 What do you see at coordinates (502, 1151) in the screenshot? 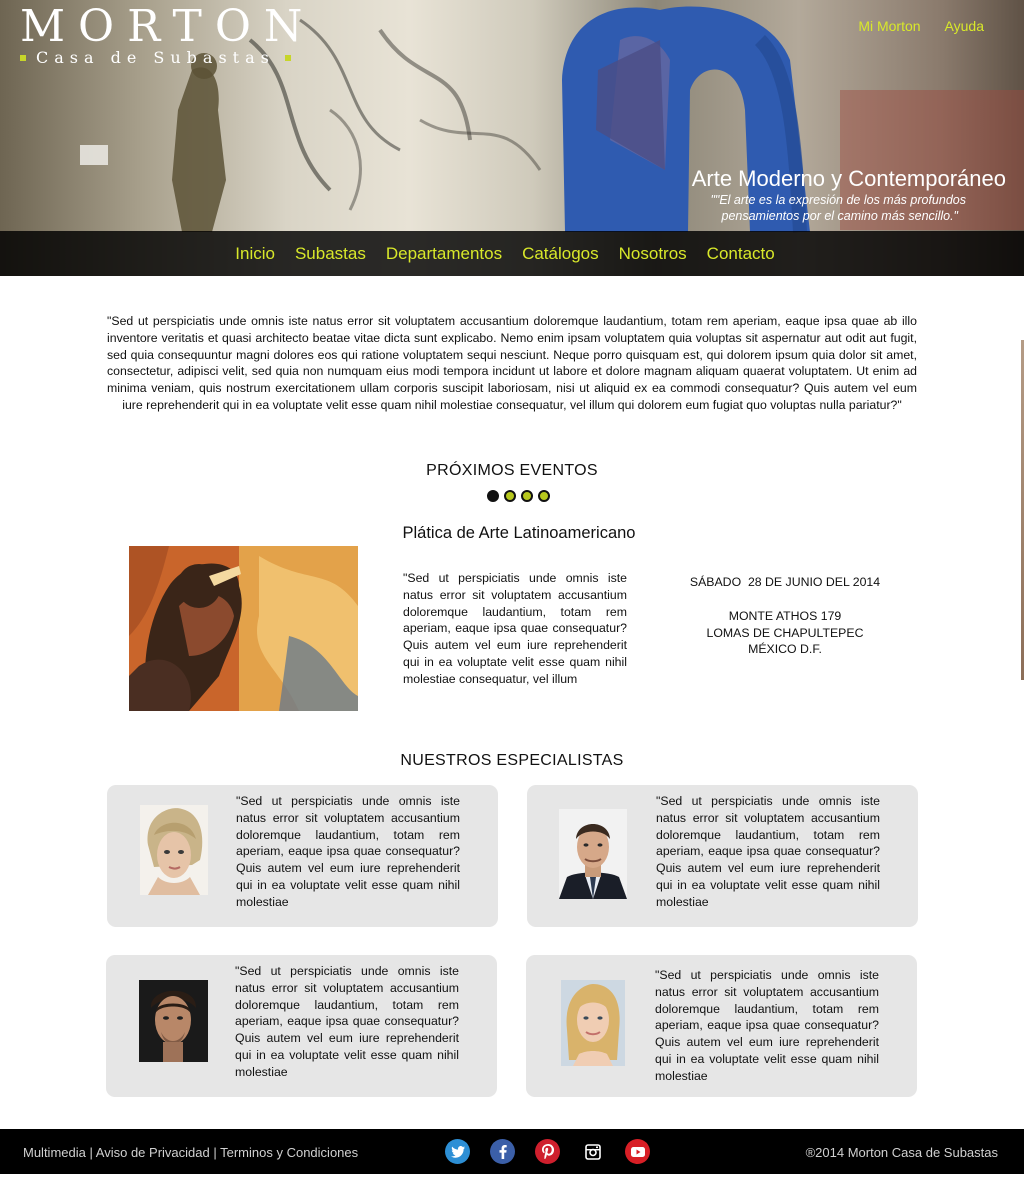
I see `facebook-icon` at bounding box center [502, 1151].